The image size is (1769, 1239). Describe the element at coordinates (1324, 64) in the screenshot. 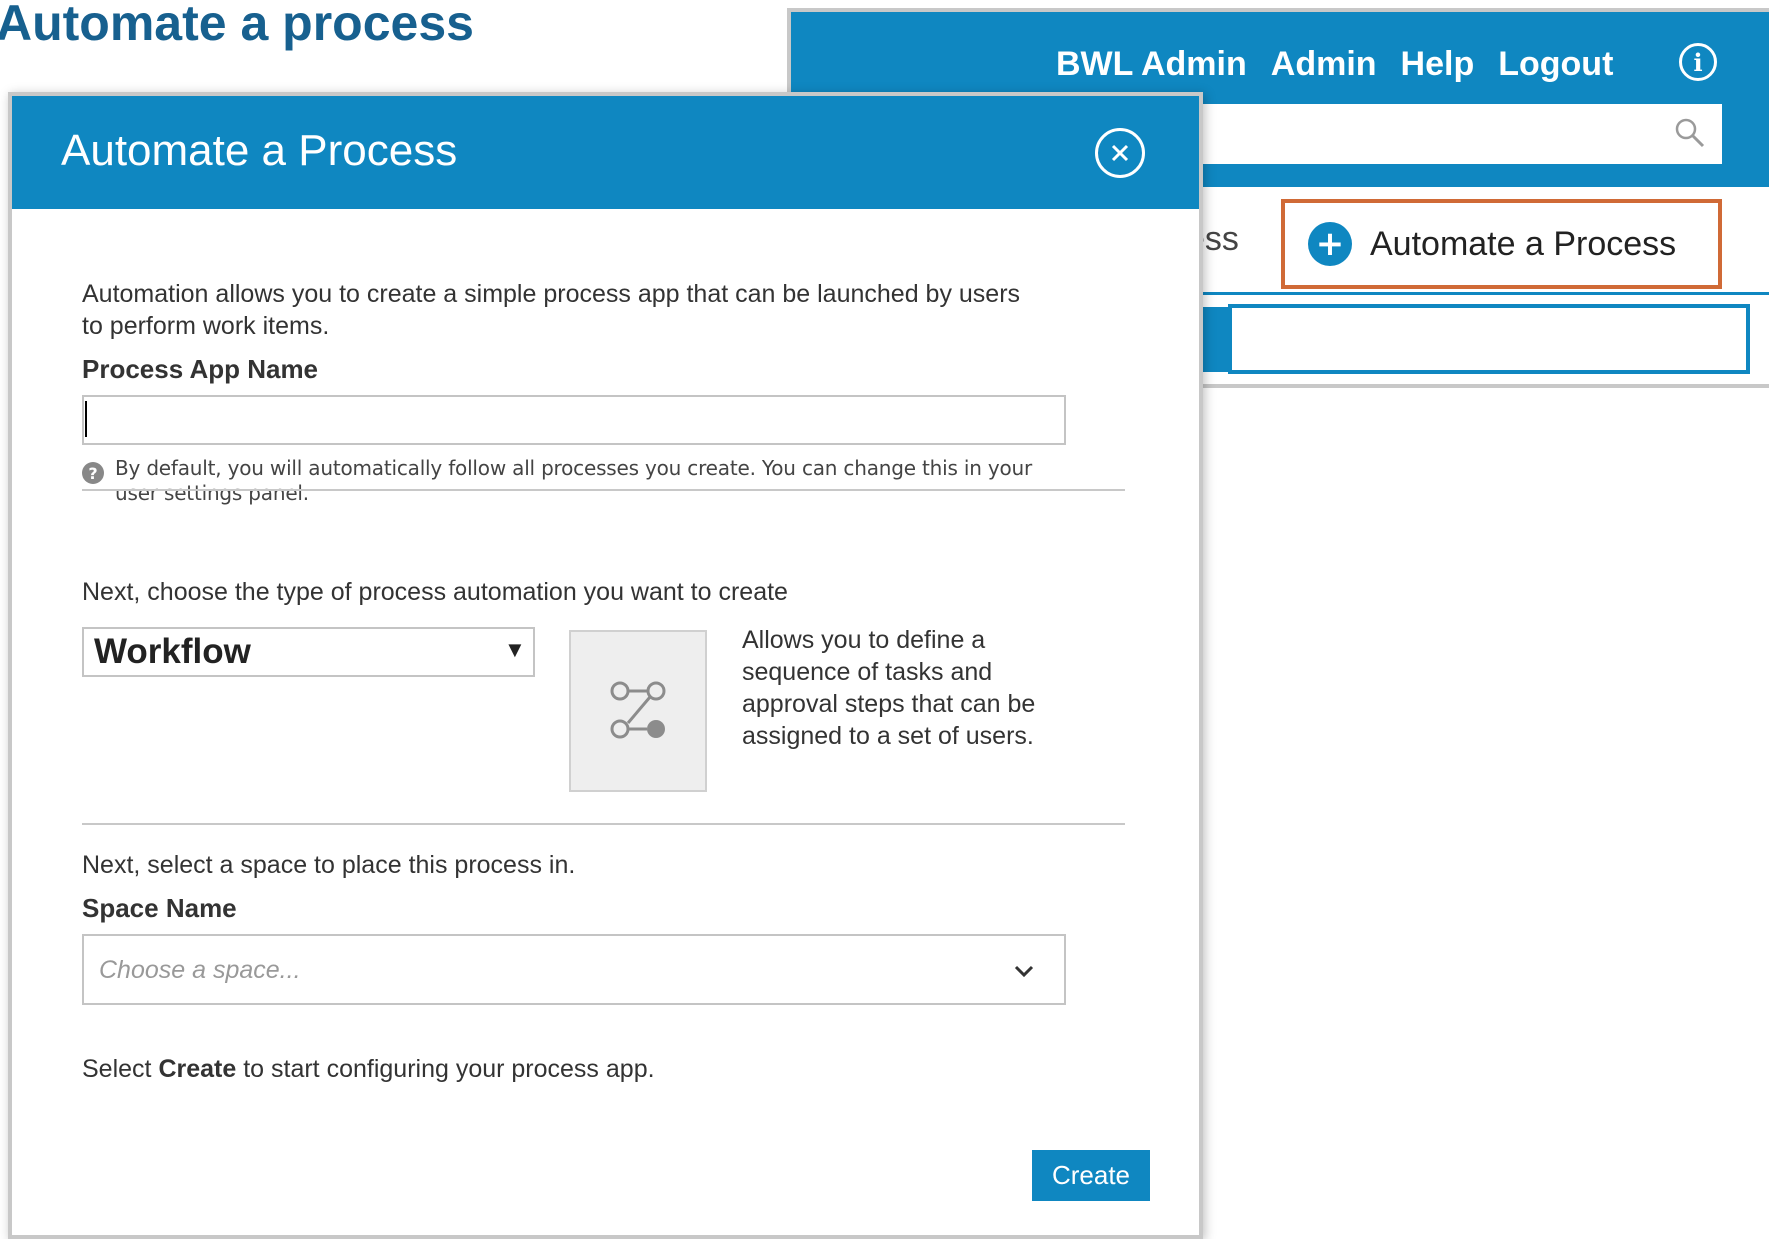

I see `nav-admin: Admin` at that location.